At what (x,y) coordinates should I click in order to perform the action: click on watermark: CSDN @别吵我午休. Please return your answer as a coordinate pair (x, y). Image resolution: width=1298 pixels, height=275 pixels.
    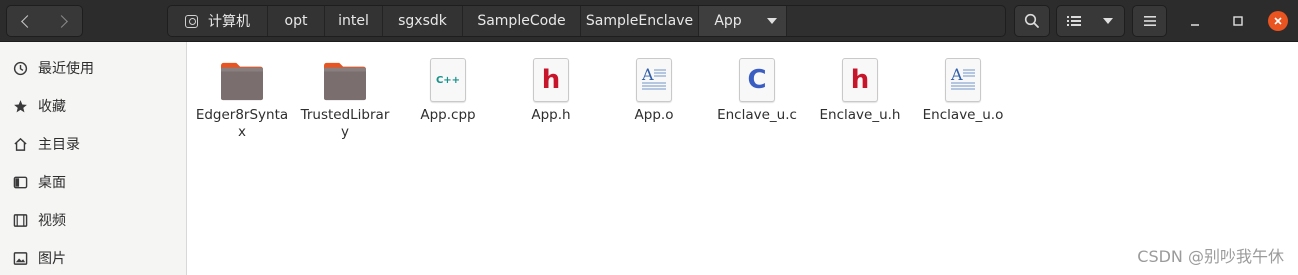
    Looking at the image, I should click on (1210, 256).